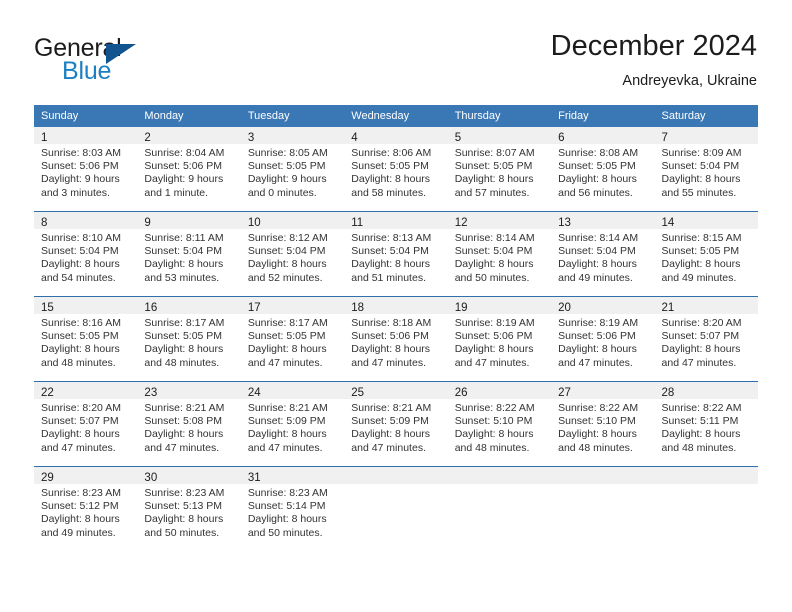 This screenshot has height=612, width=792. I want to click on day-number: 28, so click(668, 393).